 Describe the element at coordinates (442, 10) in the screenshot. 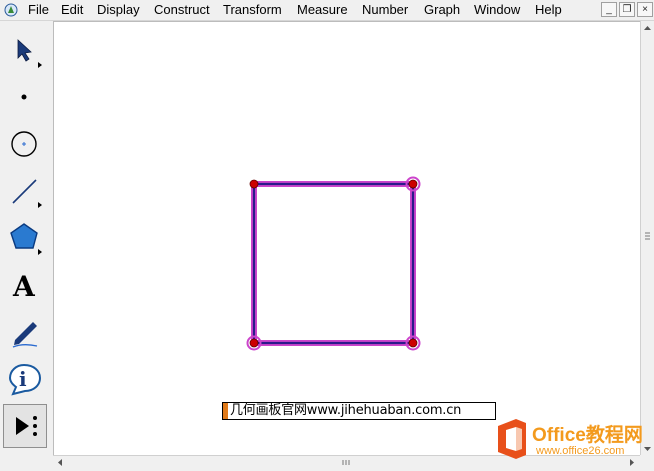

I see `menu-graph: Graph` at that location.